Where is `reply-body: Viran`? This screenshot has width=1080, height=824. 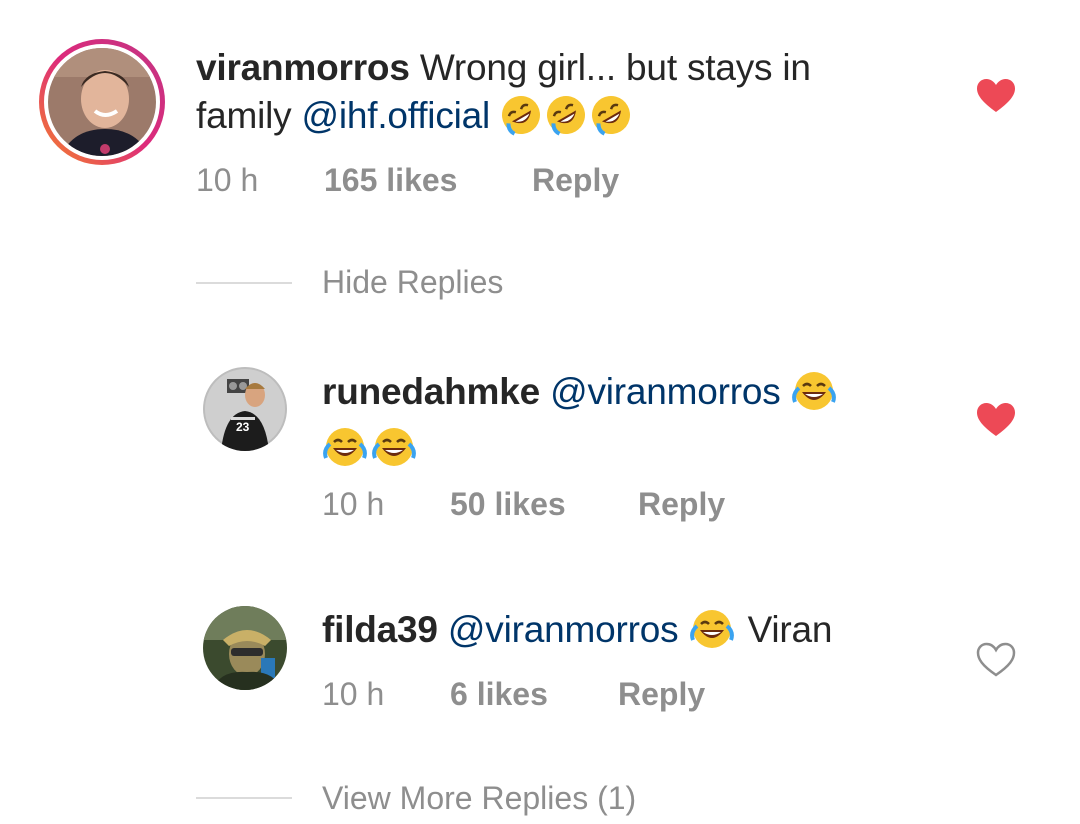 reply-body: Viran is located at coordinates (790, 629).